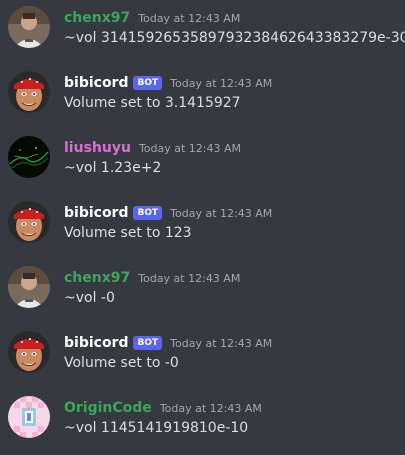  Describe the element at coordinates (152, 103) in the screenshot. I see `message-content: Volume set to 3.1415927` at that location.